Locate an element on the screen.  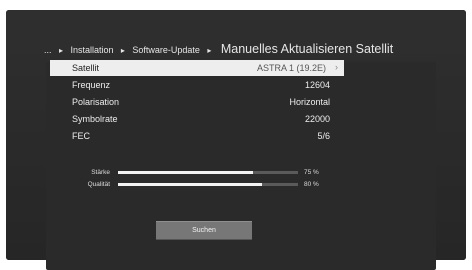
setting-row-polarisation: Polarisation Horizontal is located at coordinates (197, 102).